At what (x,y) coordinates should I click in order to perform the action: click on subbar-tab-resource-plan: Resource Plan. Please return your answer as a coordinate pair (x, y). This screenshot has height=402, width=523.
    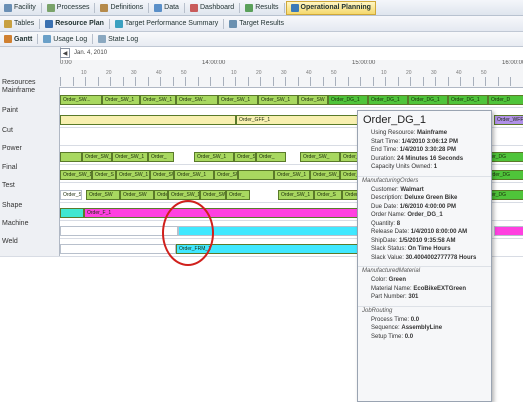
    Looking at the image, I should click on (74, 23).